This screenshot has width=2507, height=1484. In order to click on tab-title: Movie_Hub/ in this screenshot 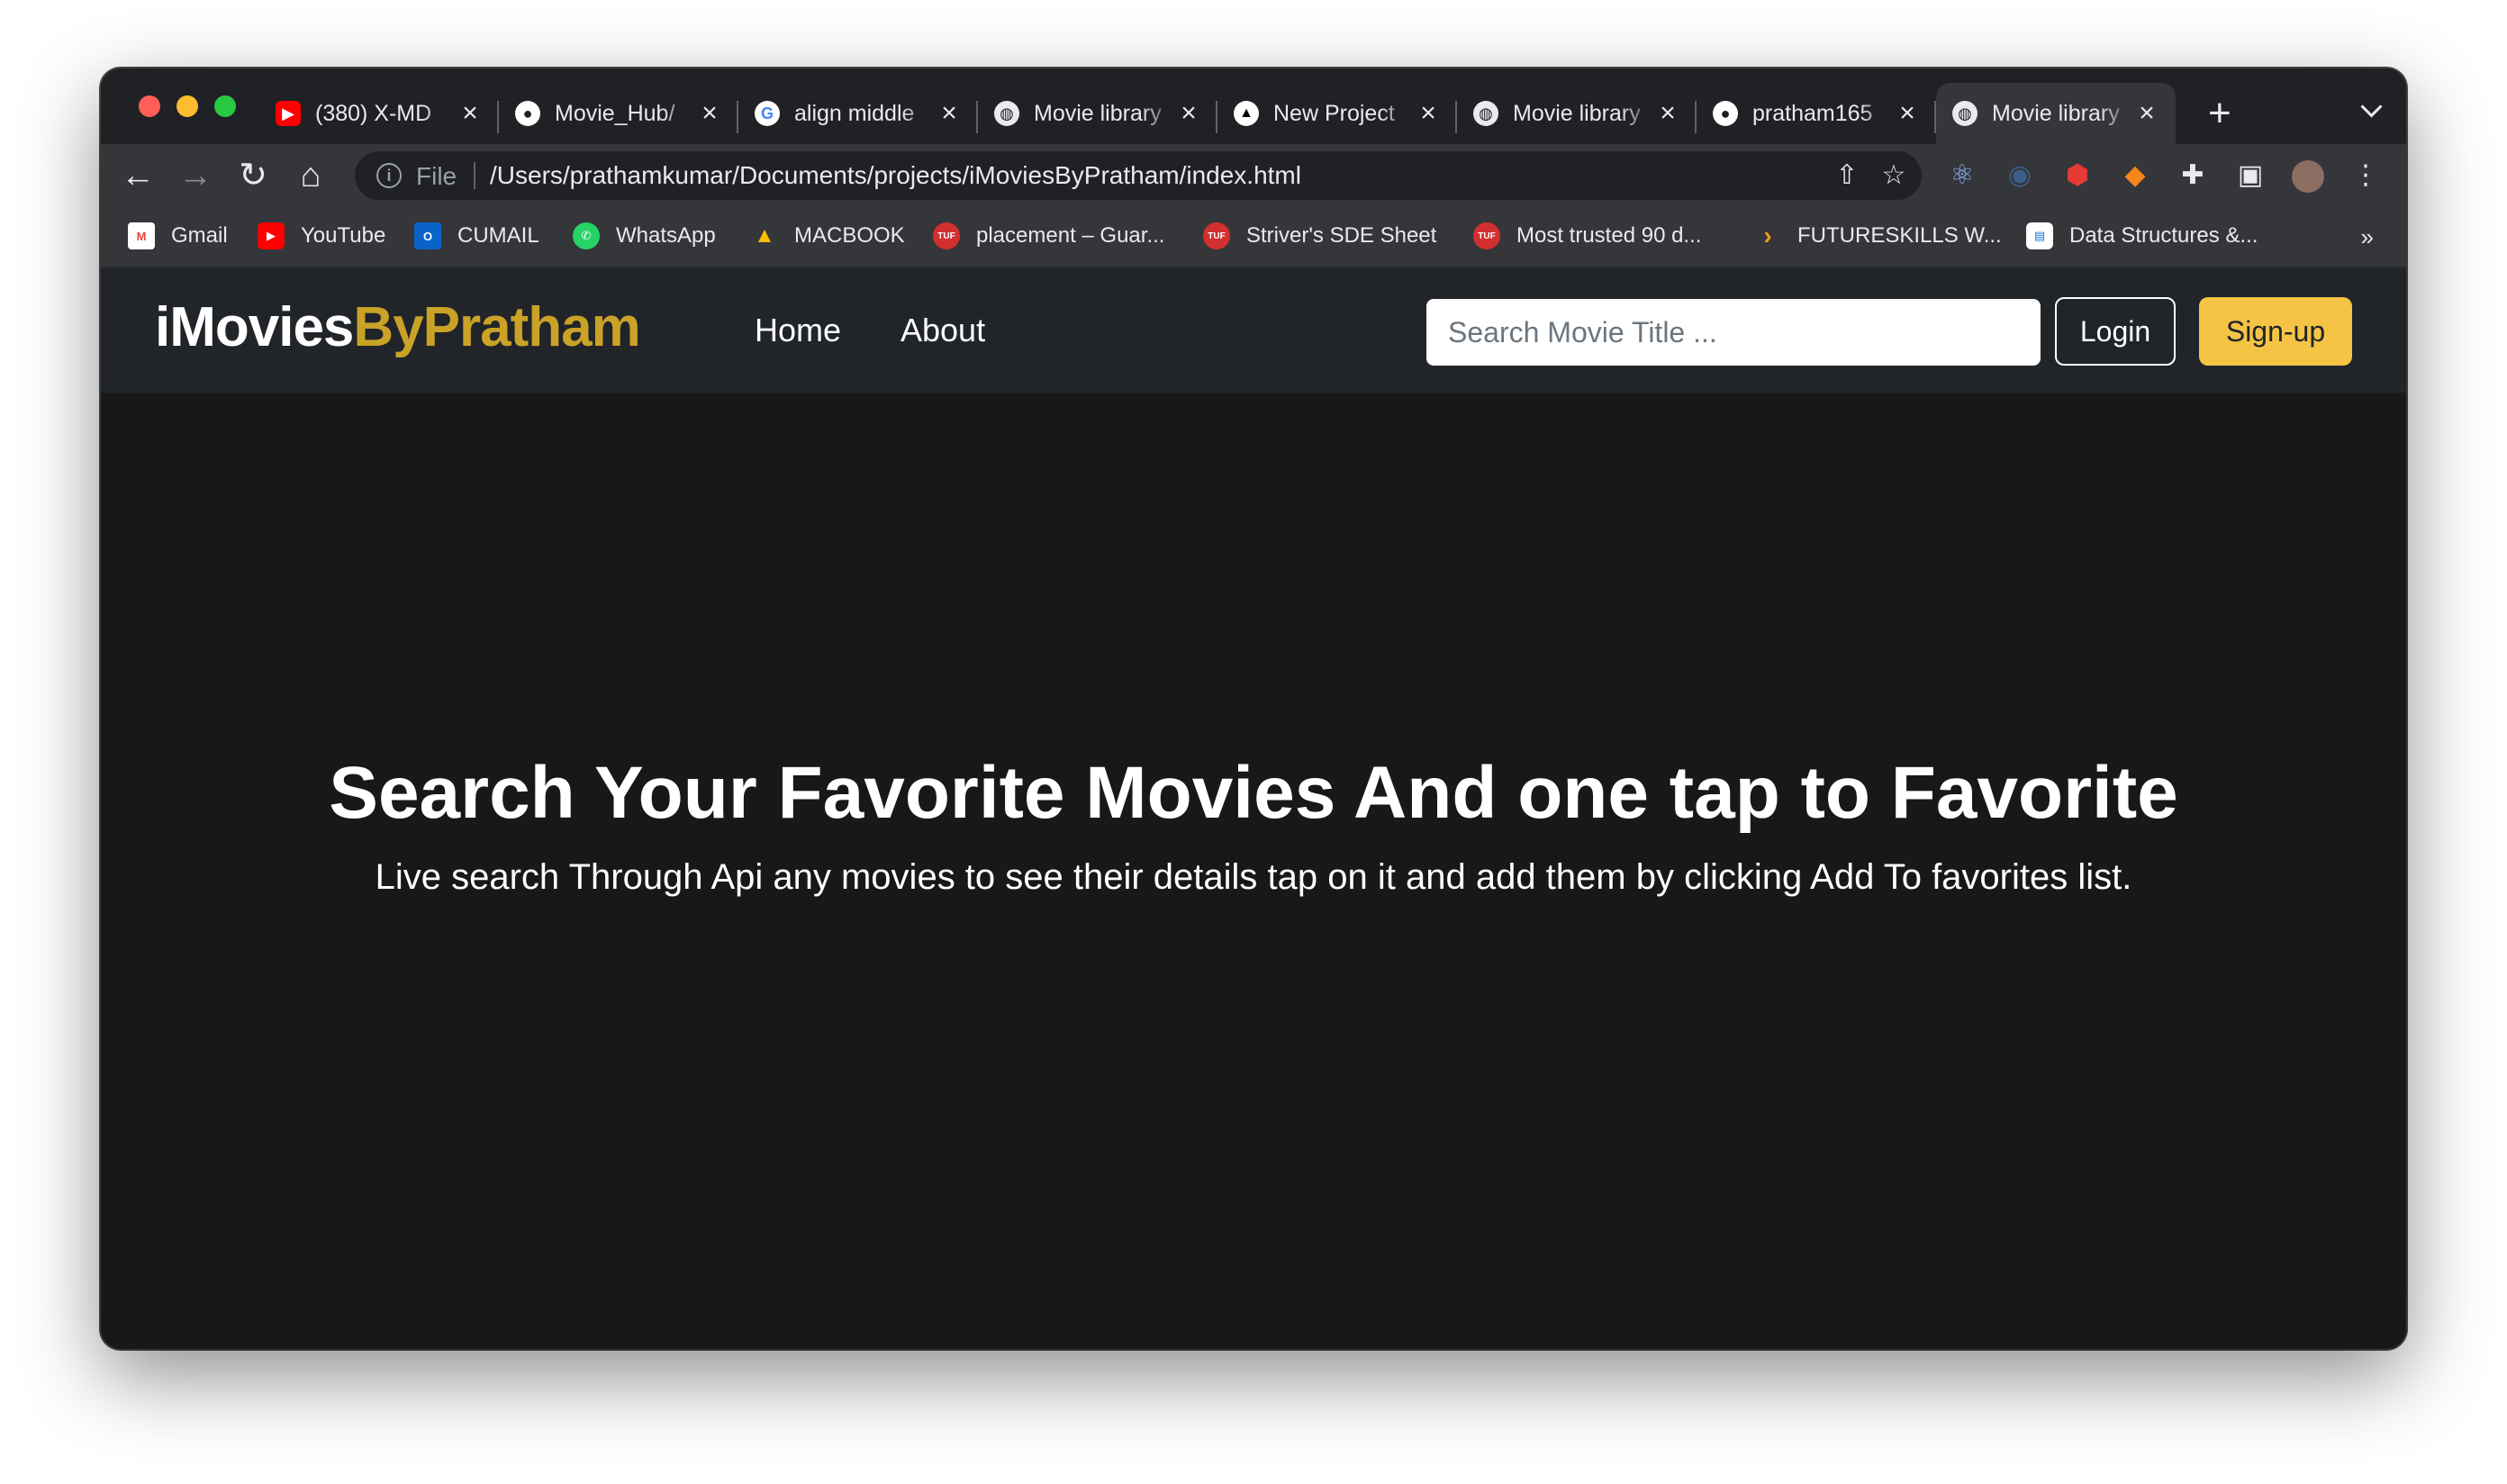, I will do `click(615, 113)`.